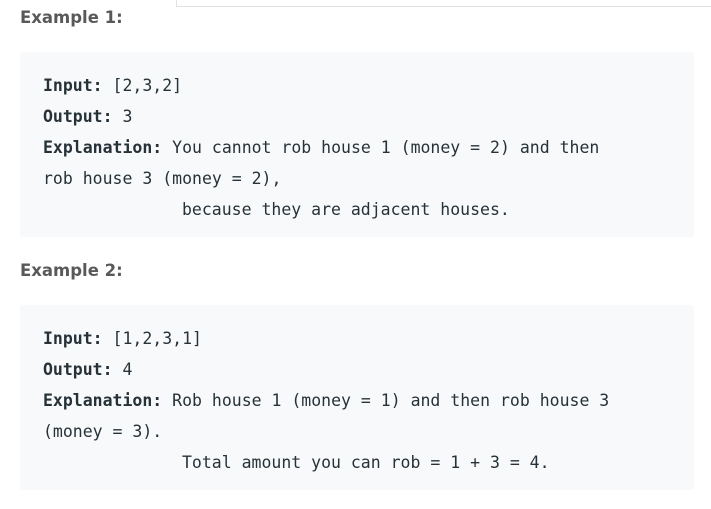 The image size is (711, 509). What do you see at coordinates (142, 85) in the screenshot?
I see `input-value: [2,3,2]` at bounding box center [142, 85].